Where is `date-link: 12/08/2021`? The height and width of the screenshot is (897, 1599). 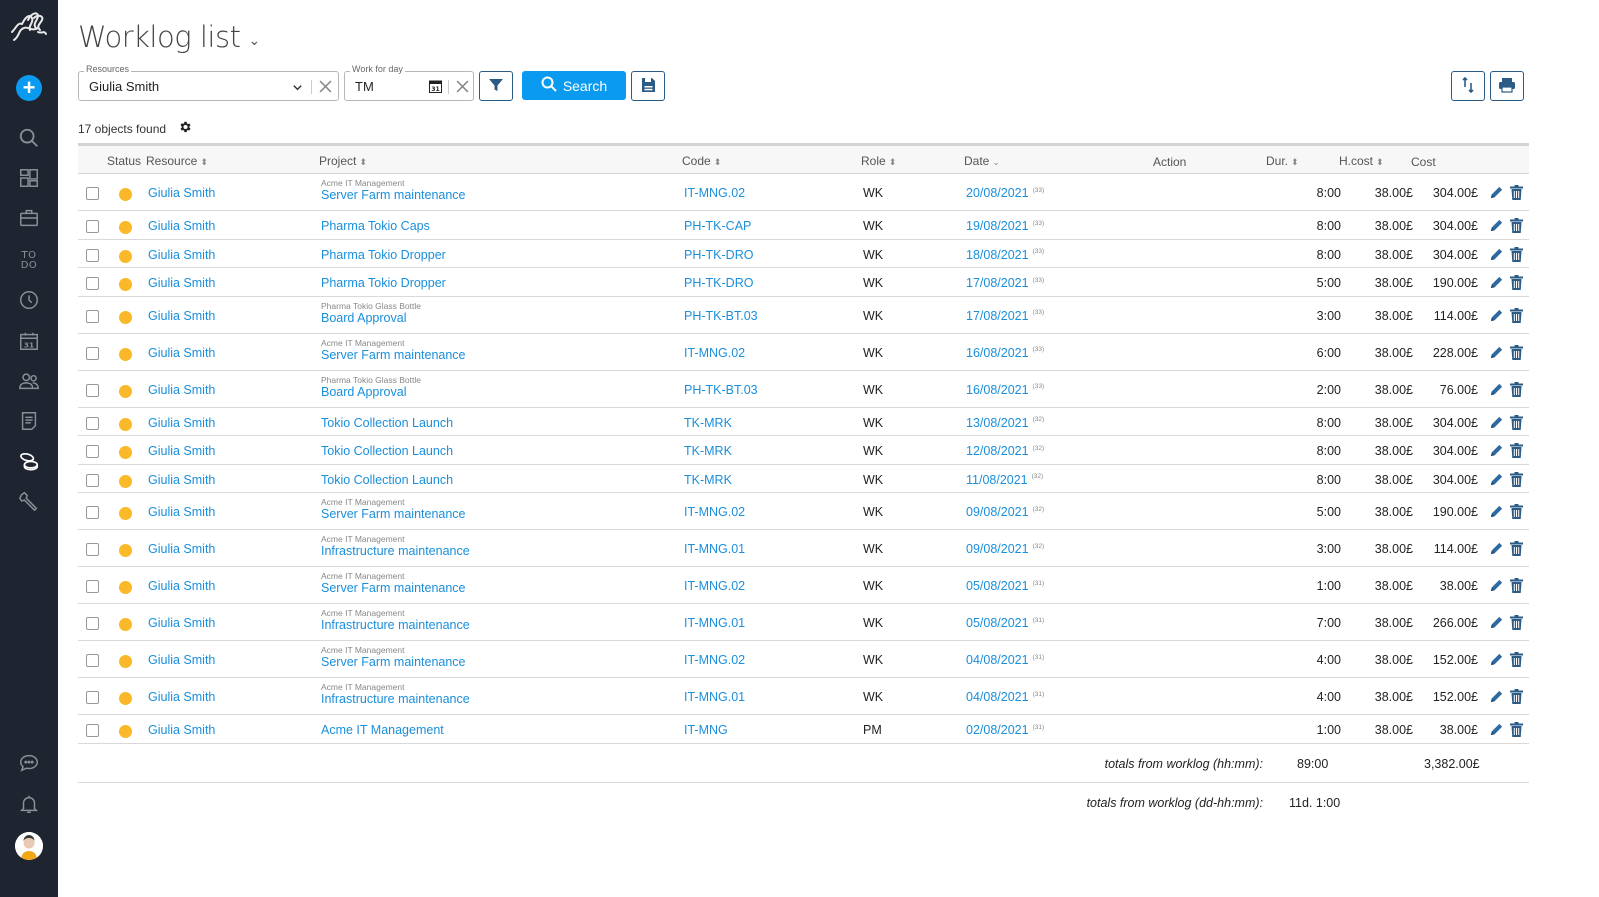 date-link: 12/08/2021 is located at coordinates (997, 451).